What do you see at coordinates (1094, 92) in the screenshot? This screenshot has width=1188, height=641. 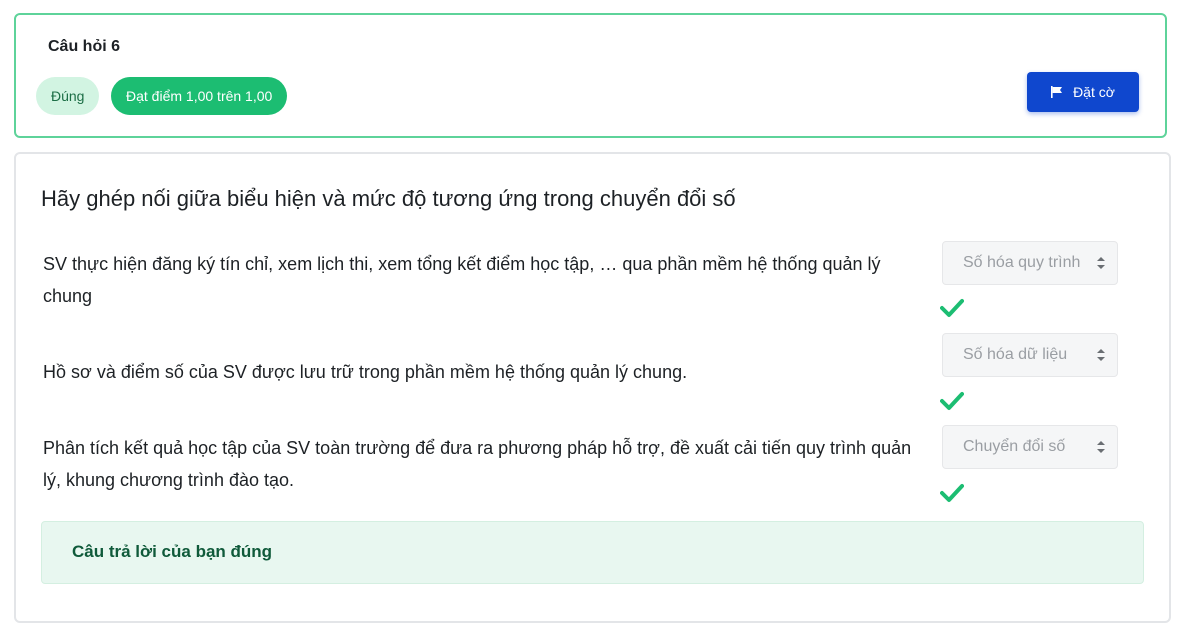 I see `flag-button-label: Đặt cờ` at bounding box center [1094, 92].